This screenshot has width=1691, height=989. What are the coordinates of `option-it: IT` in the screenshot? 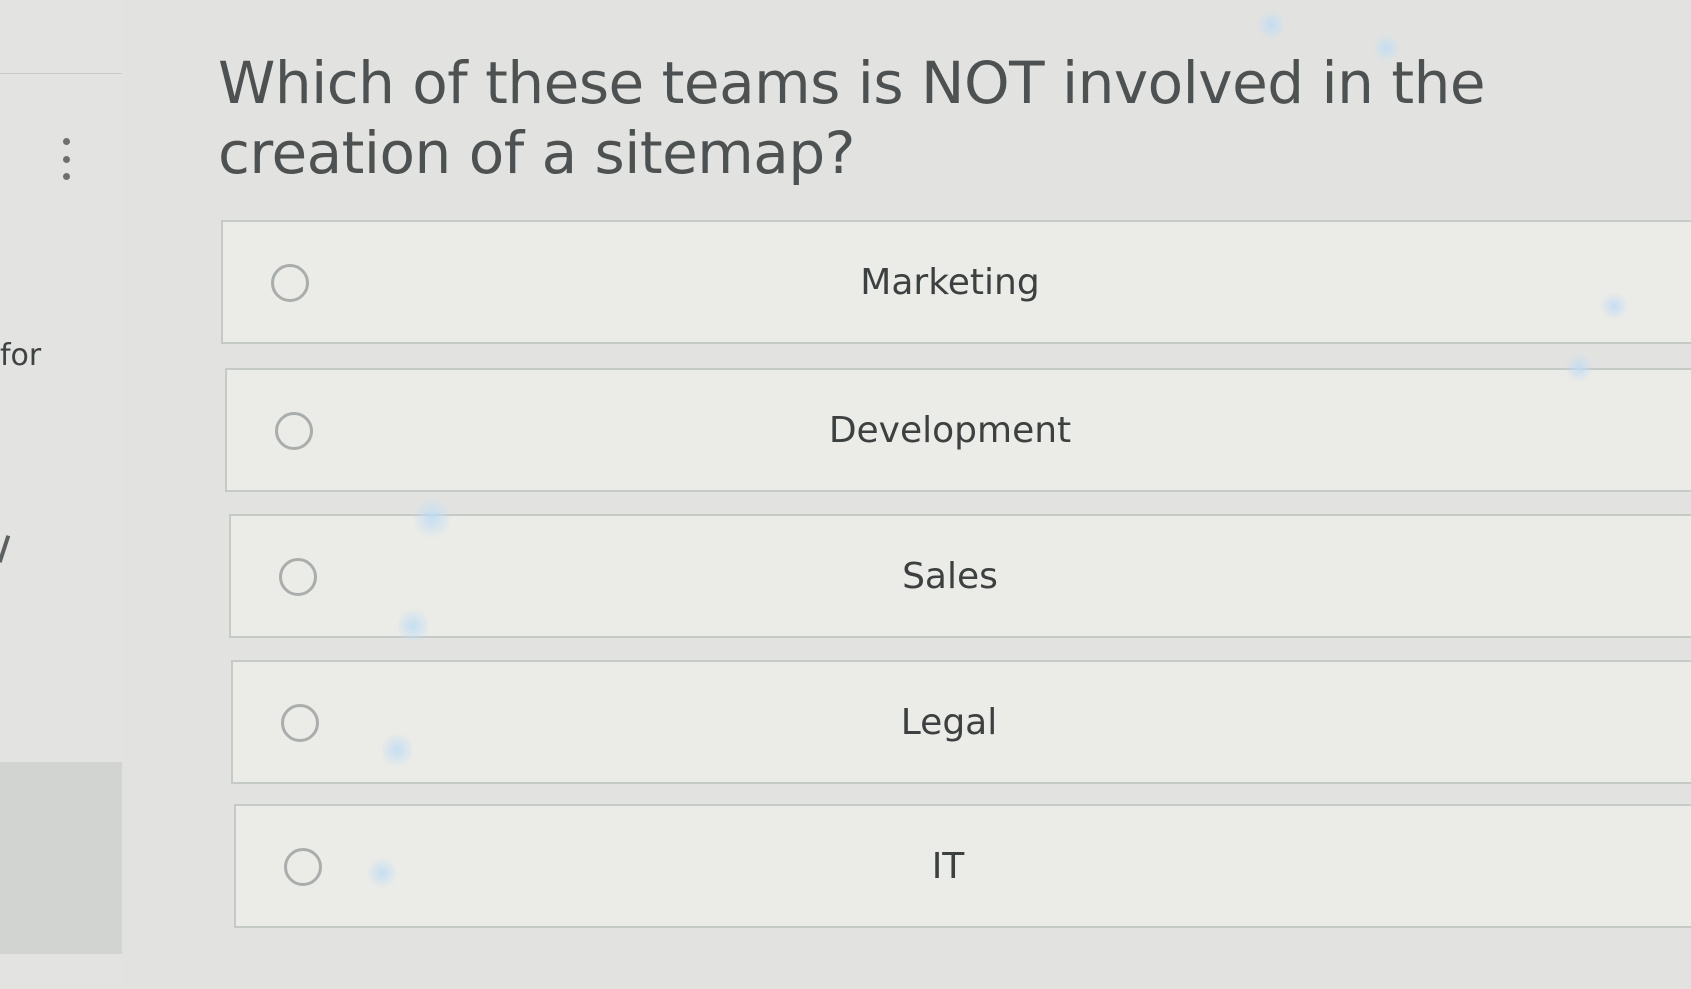 It's located at (962, 866).